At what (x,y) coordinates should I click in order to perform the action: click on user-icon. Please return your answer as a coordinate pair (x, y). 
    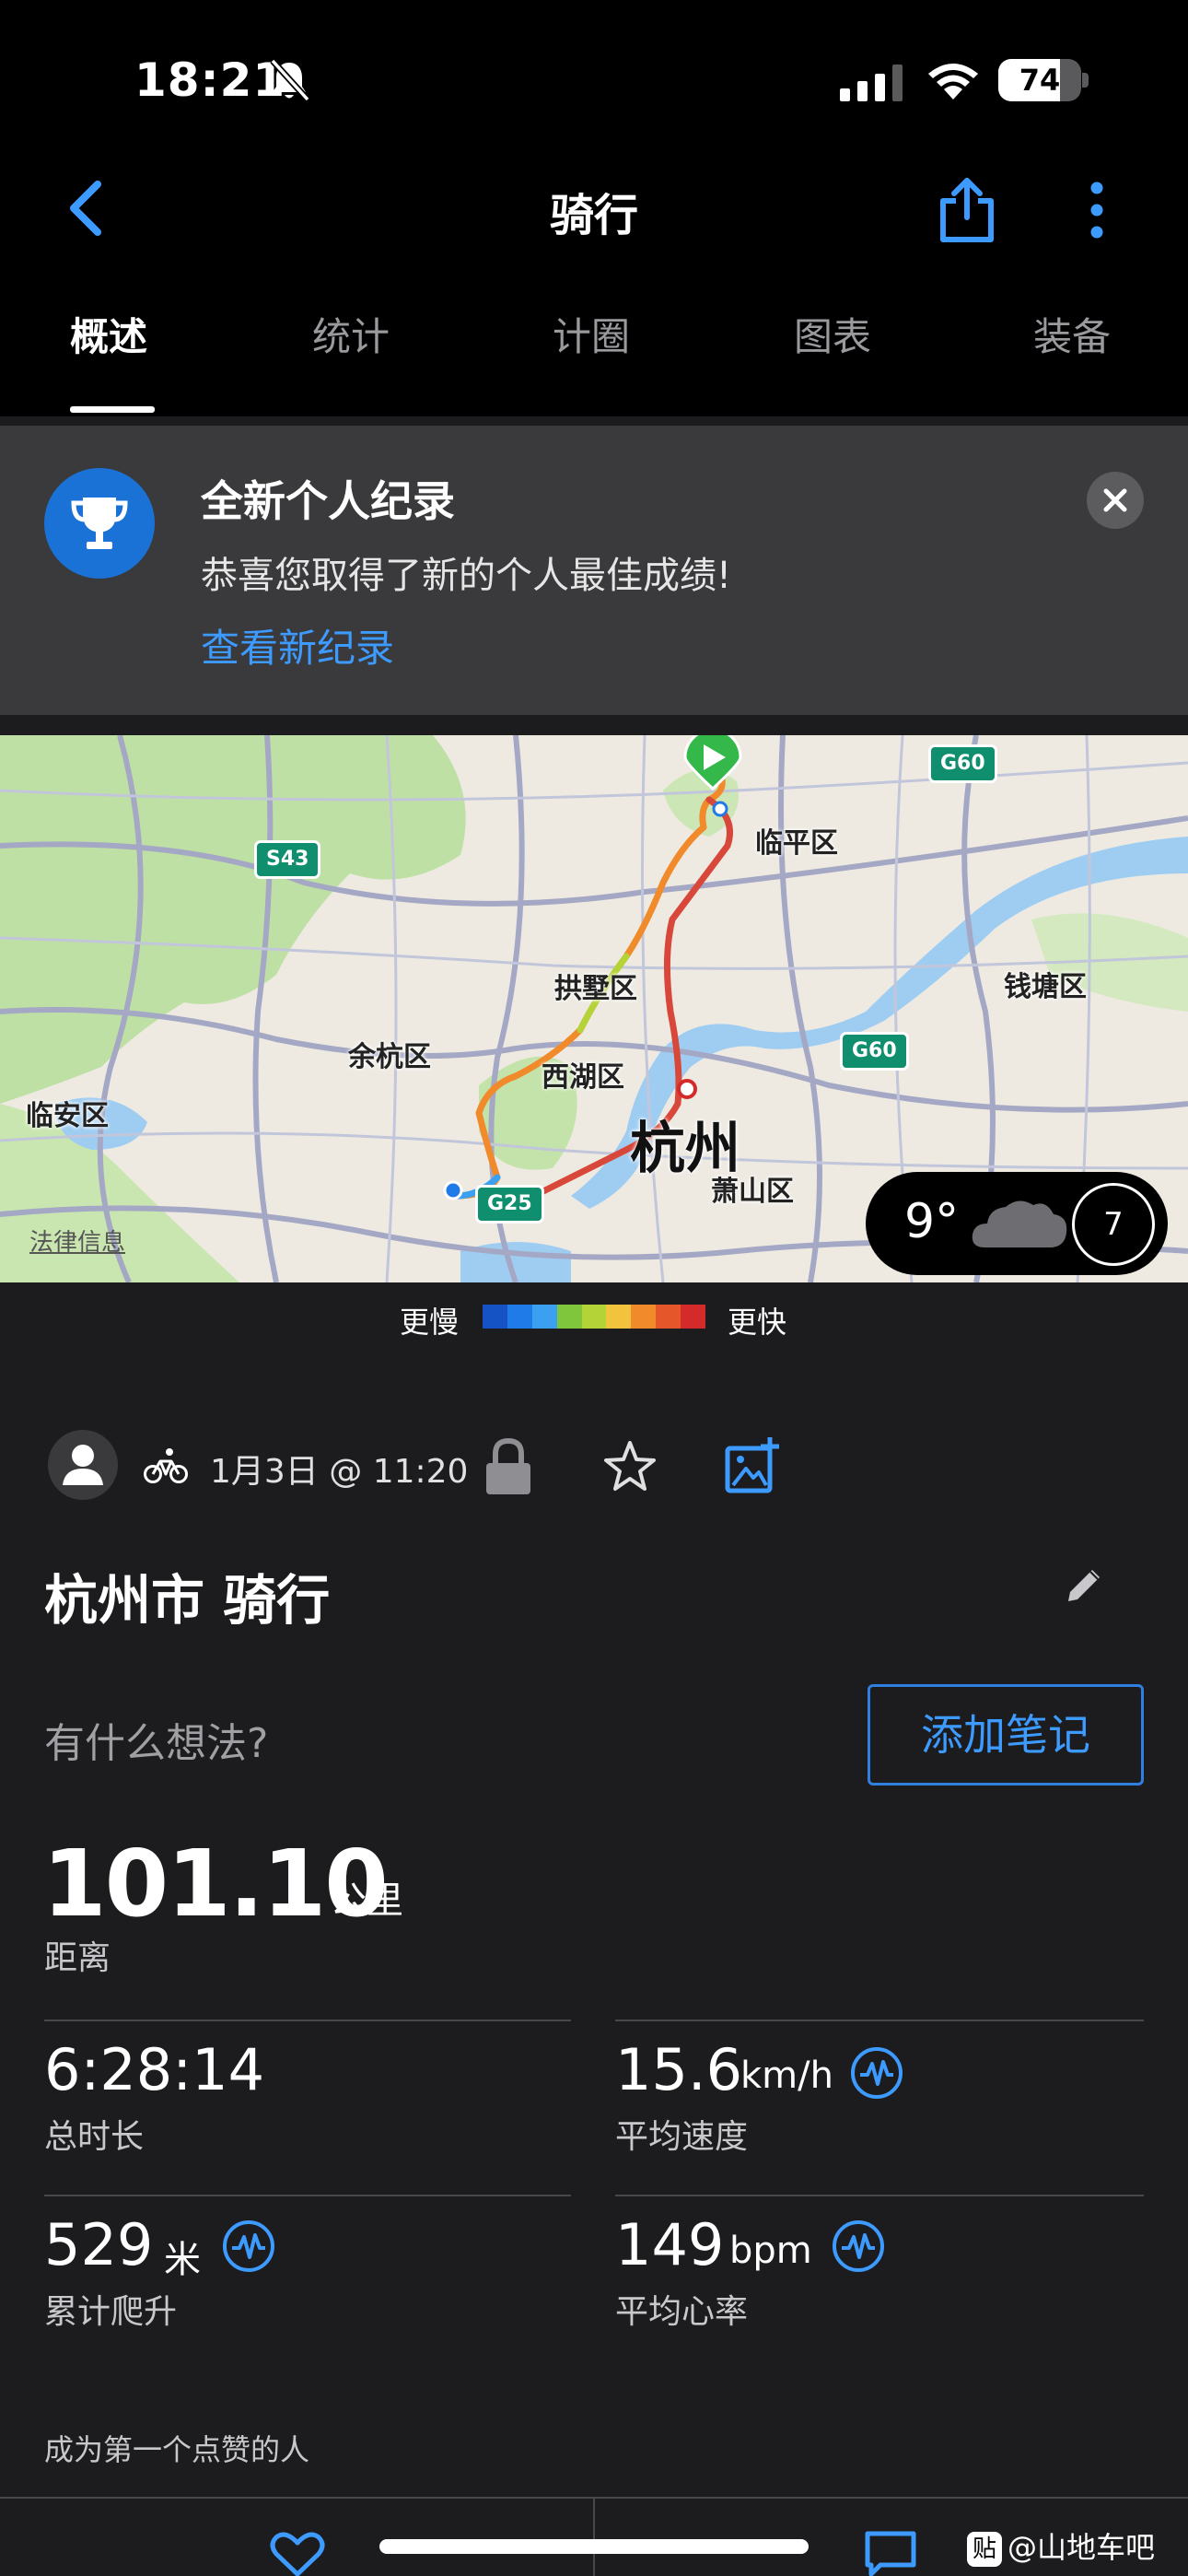
    Looking at the image, I should click on (83, 1465).